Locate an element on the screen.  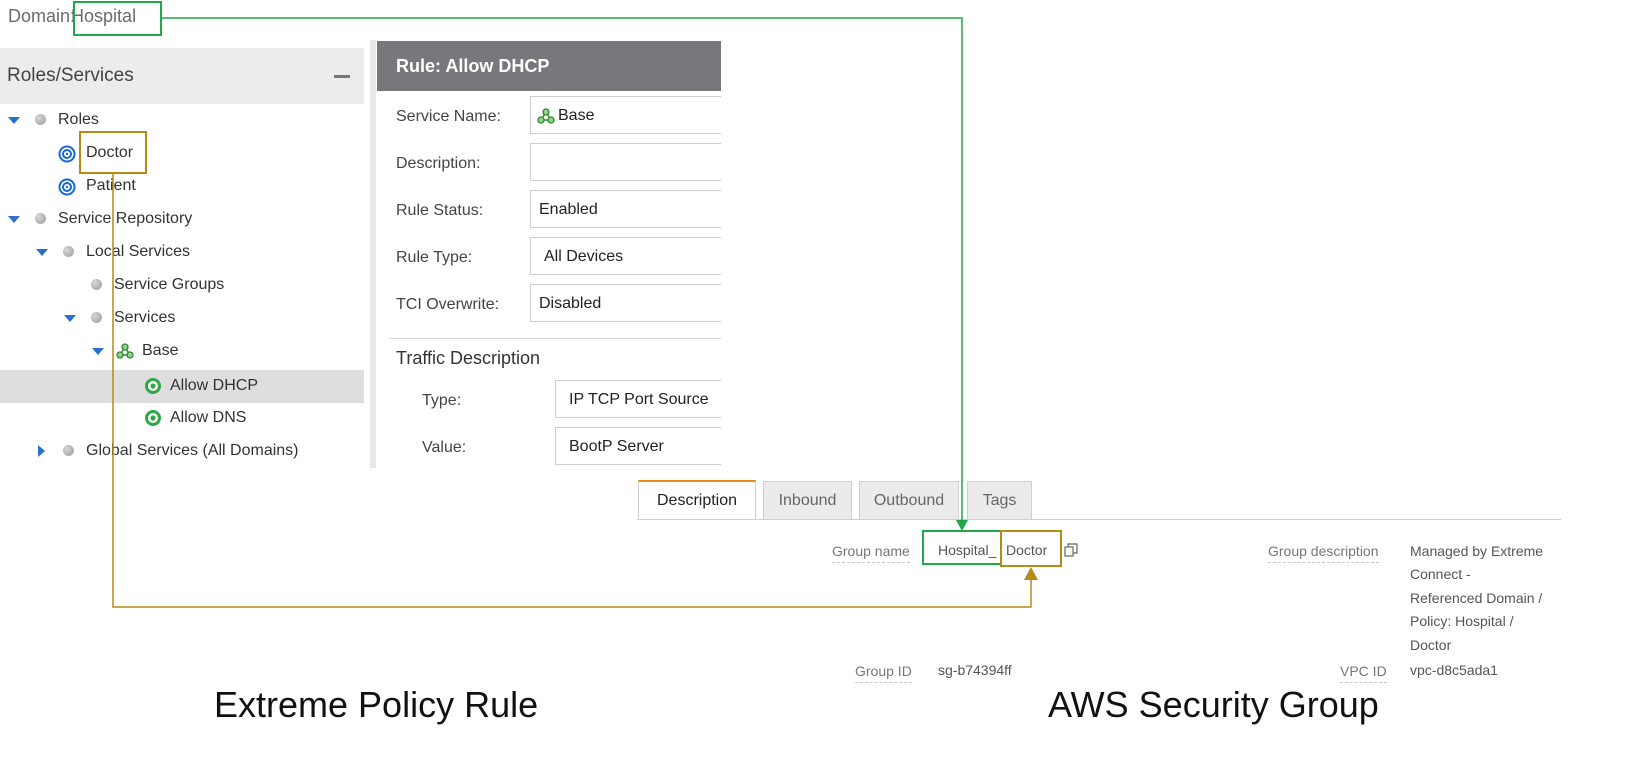
tab-label: Tags is located at coordinates (999, 500).